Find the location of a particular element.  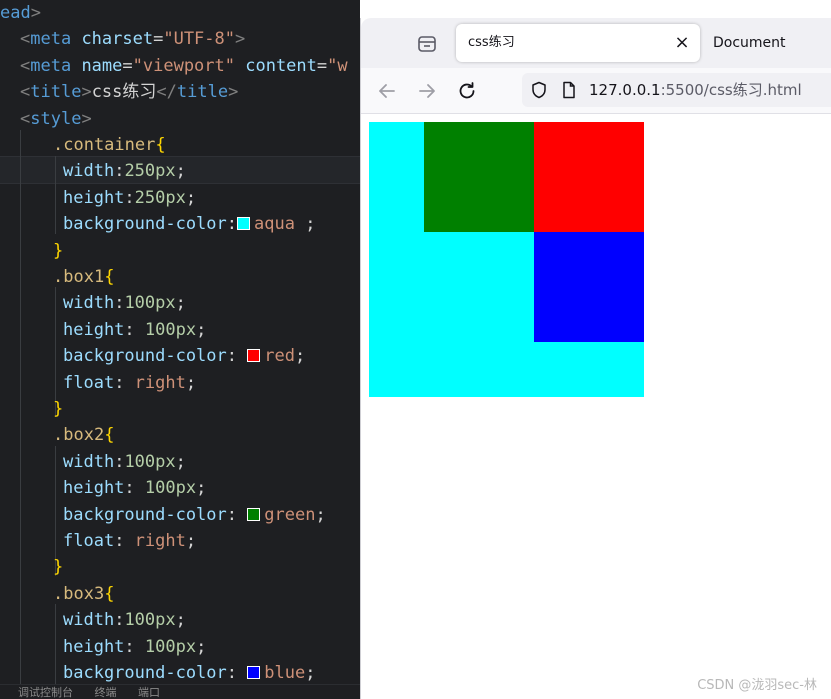

code-line: background-color: blue; is located at coordinates (189, 673).